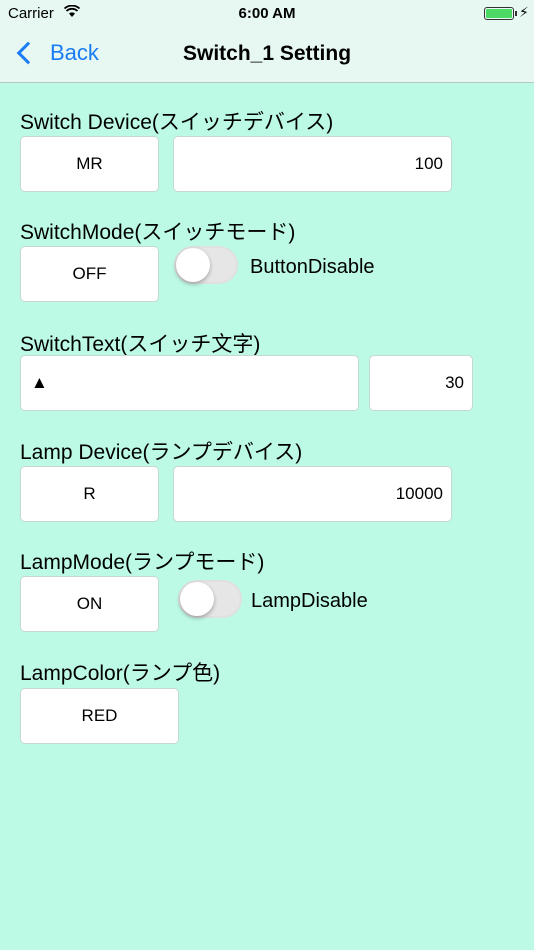  I want to click on button-disable-label: ButtonDisable, so click(312, 267).